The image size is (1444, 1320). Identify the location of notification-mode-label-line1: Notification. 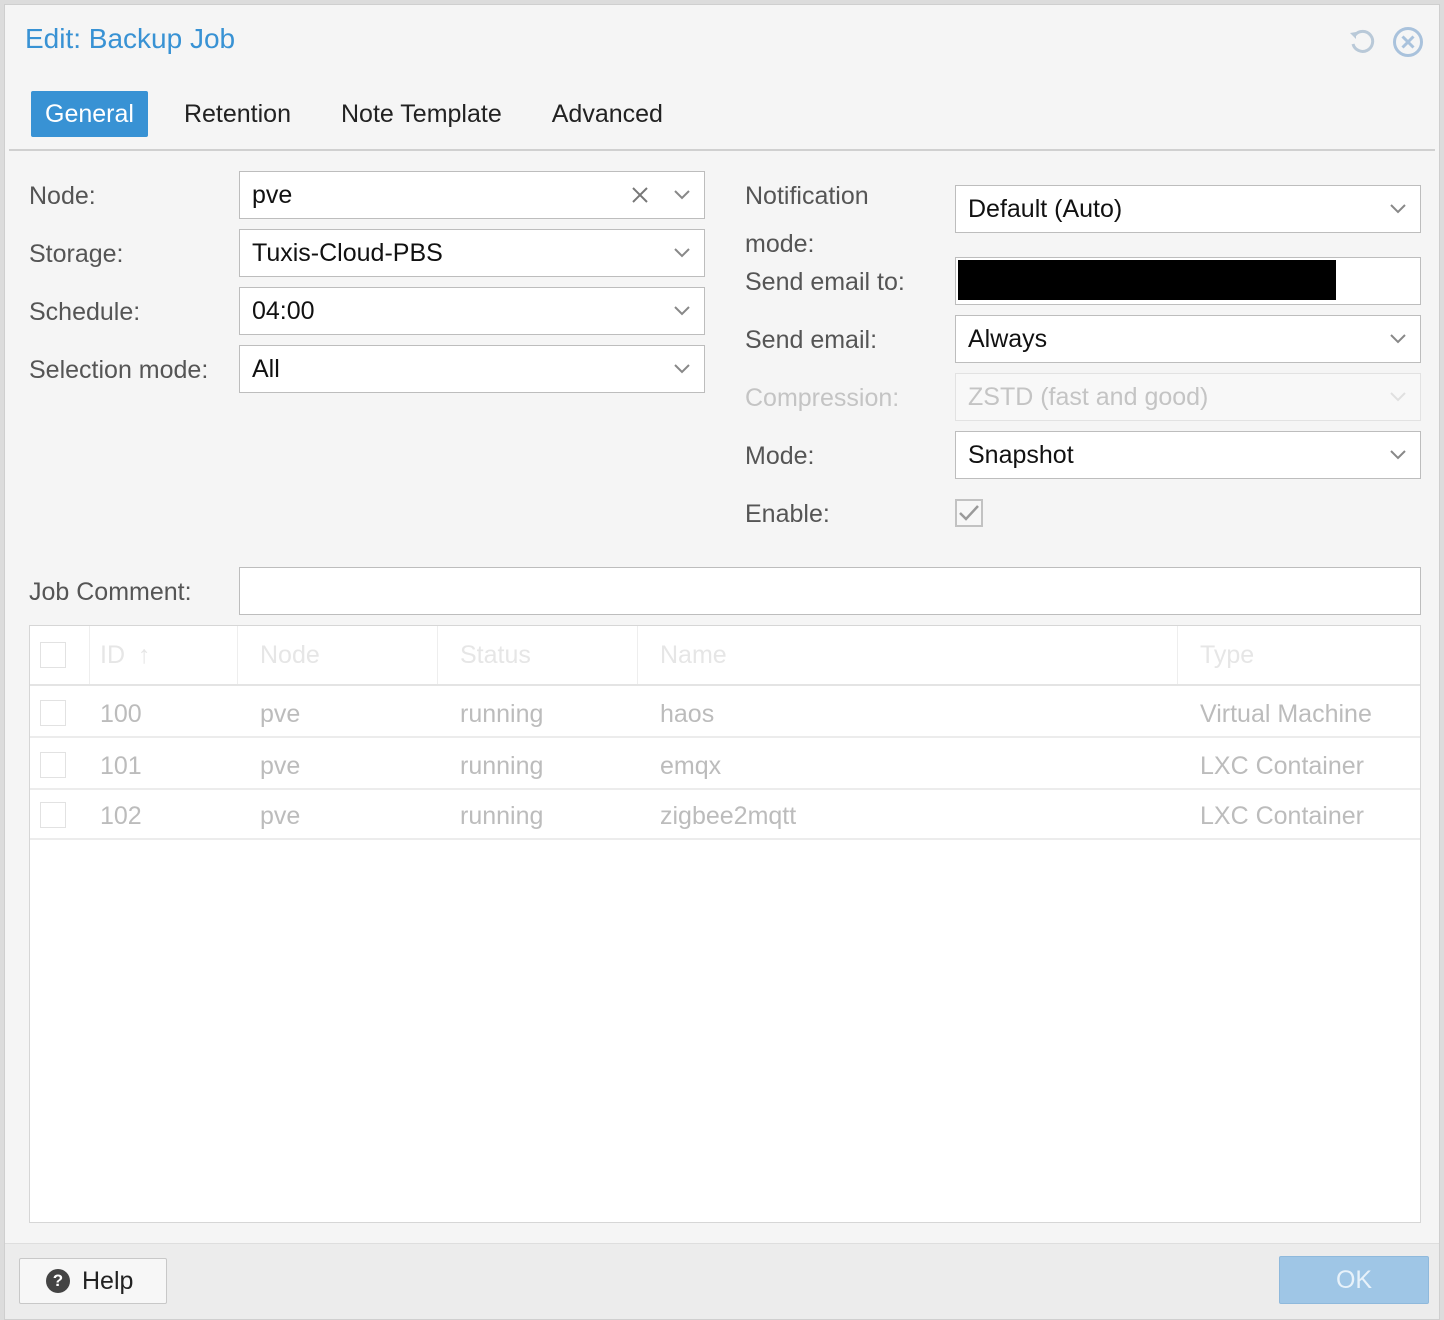
(807, 196).